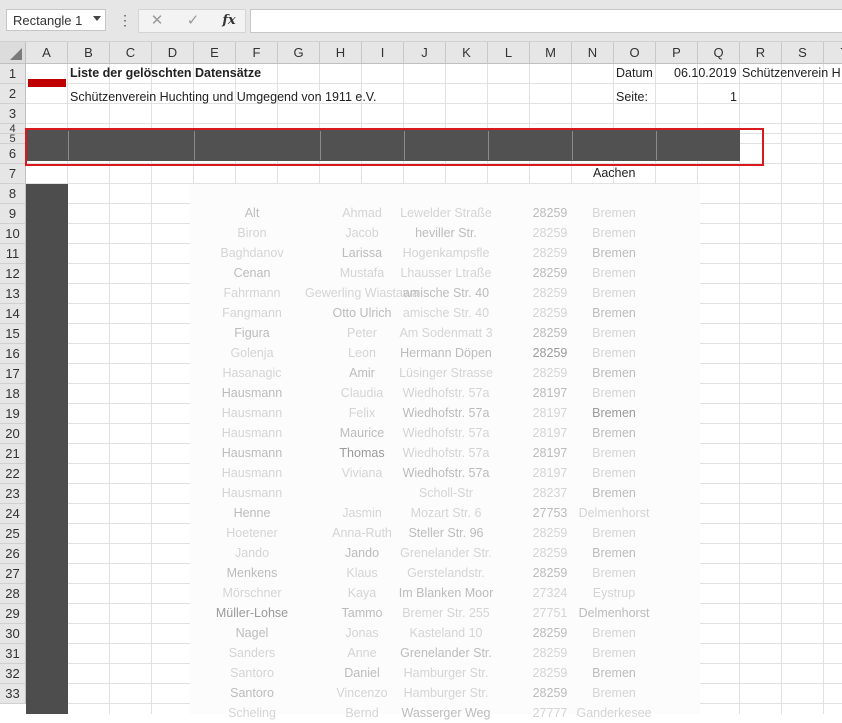 Image resolution: width=842 pixels, height=723 pixels. Describe the element at coordinates (13, 294) in the screenshot. I see `row-header-13: 13` at that location.